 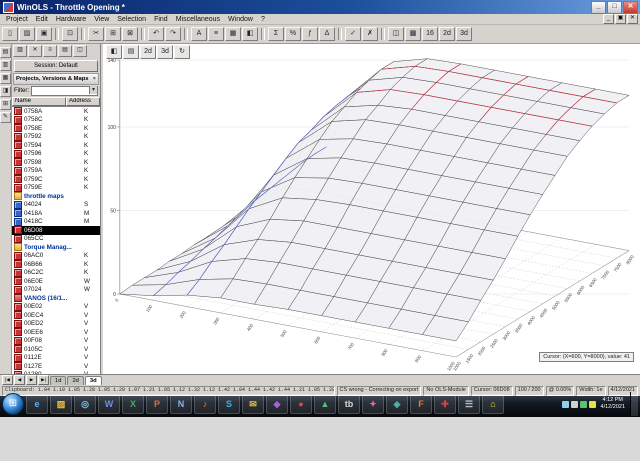 I want to click on tree-item: 07596 K, so click(x=56, y=154).